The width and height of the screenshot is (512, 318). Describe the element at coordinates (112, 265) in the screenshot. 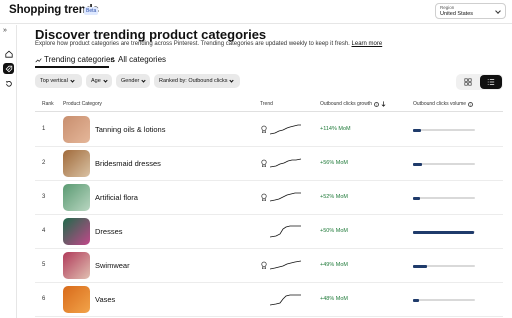

I see `category-name: Swimwear` at that location.